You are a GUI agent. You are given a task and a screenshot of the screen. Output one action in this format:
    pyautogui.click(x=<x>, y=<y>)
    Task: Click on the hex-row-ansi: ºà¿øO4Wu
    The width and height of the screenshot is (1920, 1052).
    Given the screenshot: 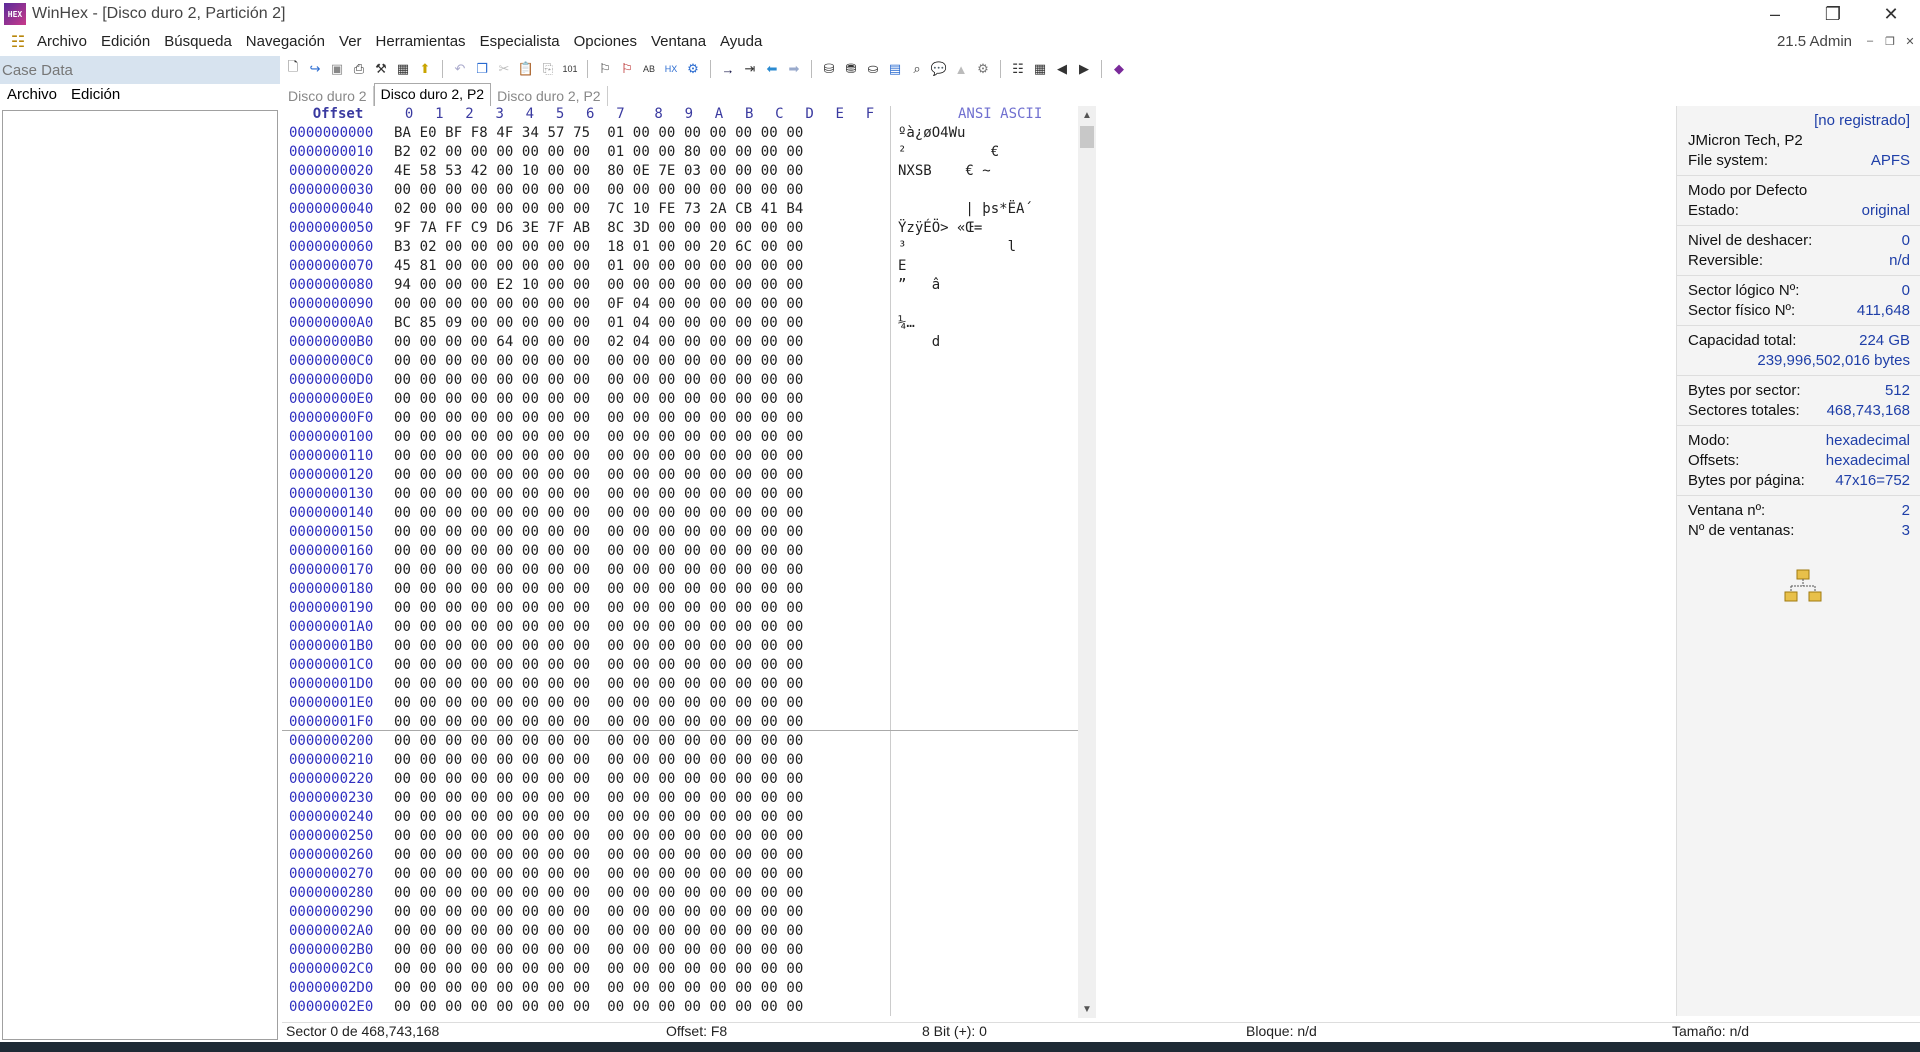 What is the action you would take?
    pyautogui.click(x=931, y=133)
    